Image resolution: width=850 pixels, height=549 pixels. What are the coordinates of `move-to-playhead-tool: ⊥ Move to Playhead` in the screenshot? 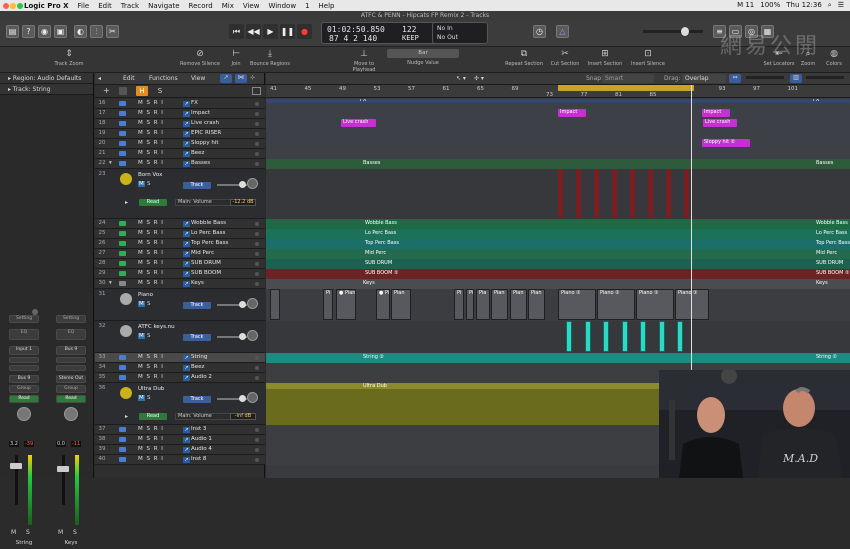 It's located at (364, 61).